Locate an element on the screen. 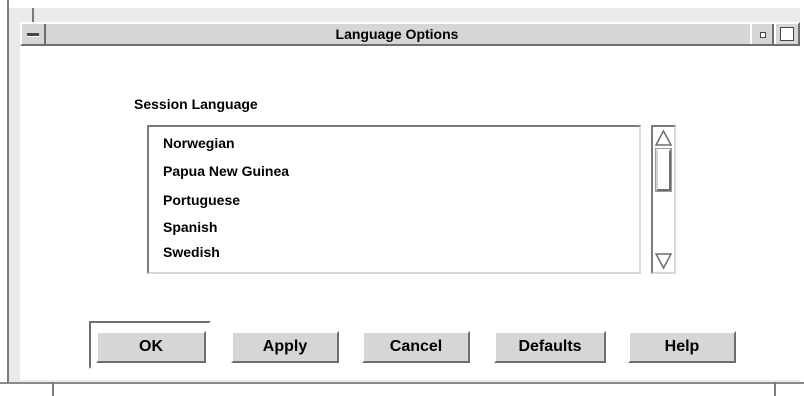 This screenshot has width=804, height=396. scrollbar-thumb is located at coordinates (663, 170).